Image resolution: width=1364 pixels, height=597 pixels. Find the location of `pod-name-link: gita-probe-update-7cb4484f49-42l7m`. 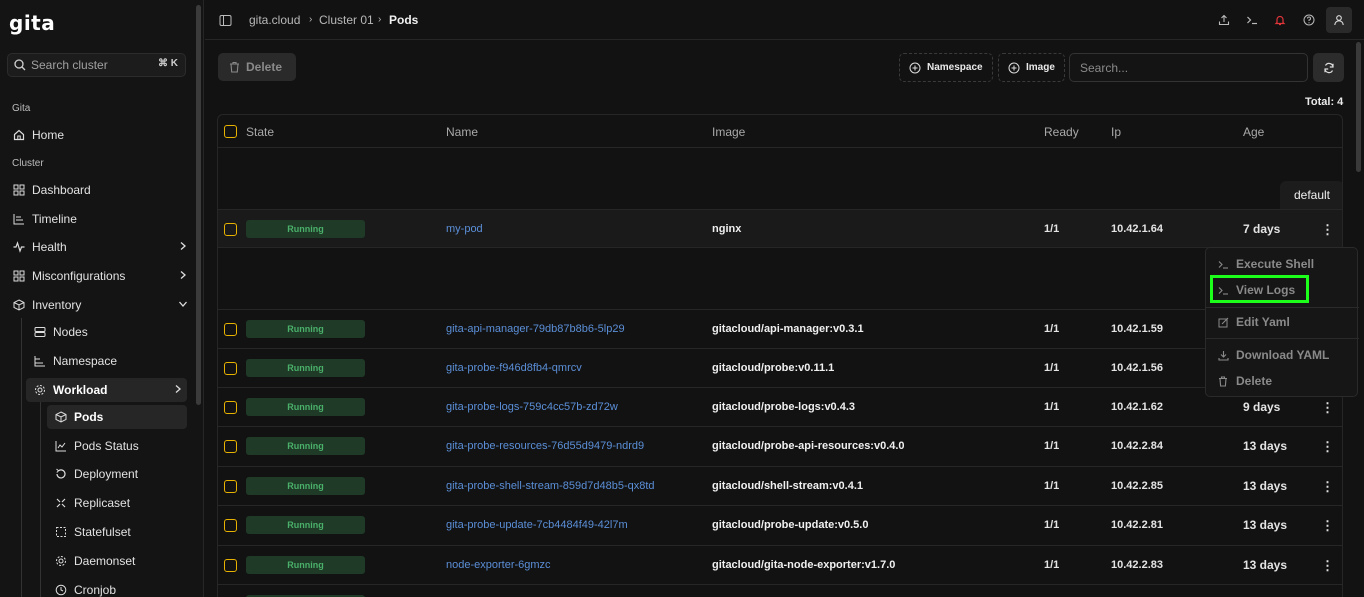

pod-name-link: gita-probe-update-7cb4484f49-42l7m is located at coordinates (537, 525).